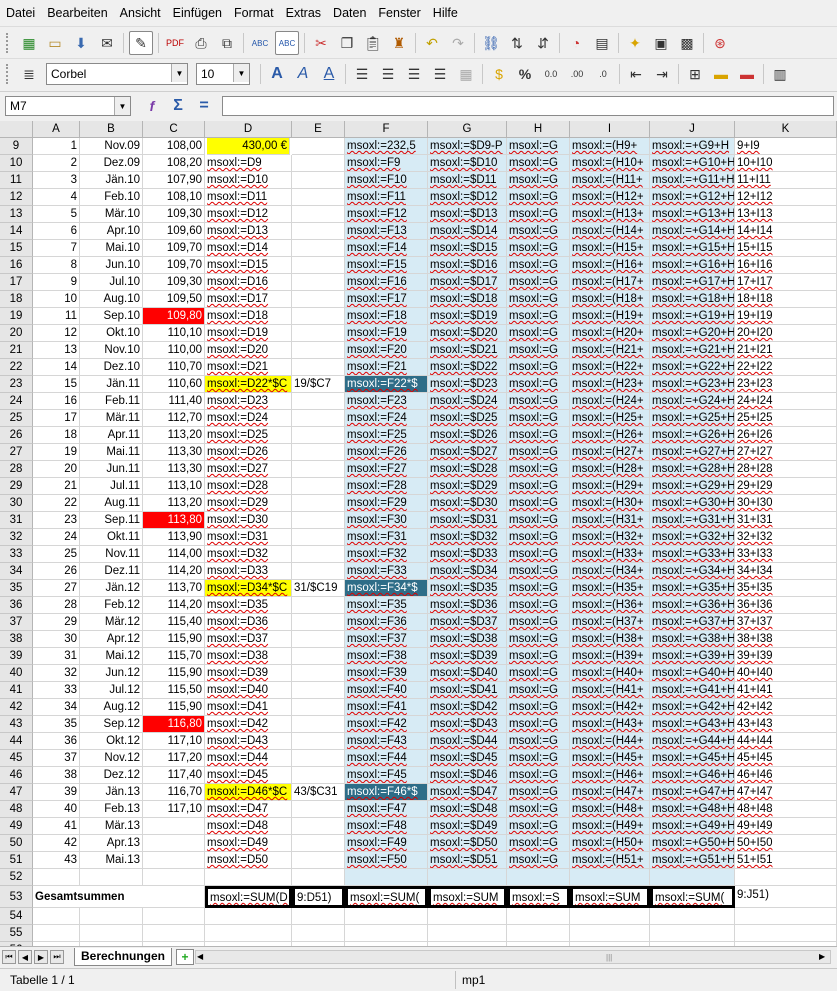 Image resolution: width=837 pixels, height=991 pixels. Describe the element at coordinates (111, 622) in the screenshot. I see `cell-b: Mär.12` at that location.